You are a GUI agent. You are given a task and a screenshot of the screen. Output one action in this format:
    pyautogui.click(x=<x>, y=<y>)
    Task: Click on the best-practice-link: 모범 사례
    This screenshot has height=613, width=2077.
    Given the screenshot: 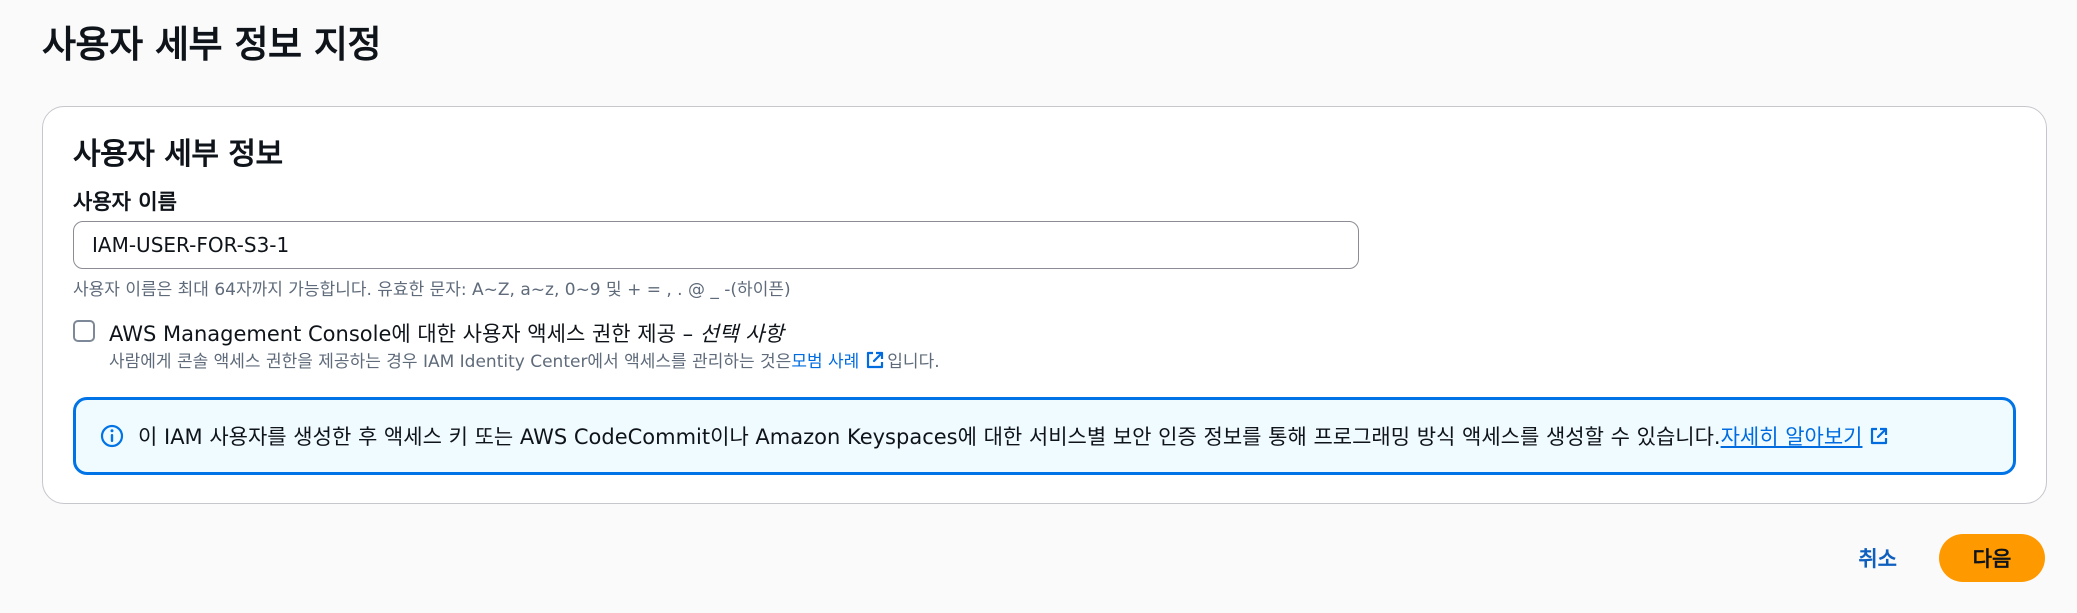 What is the action you would take?
    pyautogui.click(x=825, y=359)
    